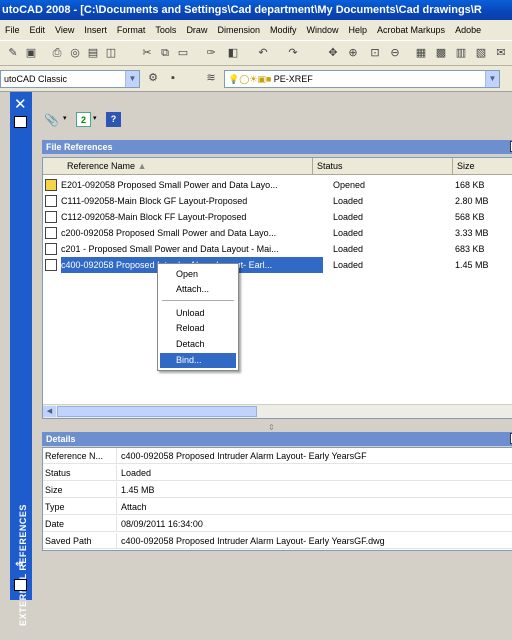 This screenshot has height=640, width=512. Describe the element at coordinates (93, 53) in the screenshot. I see `plot-icon: ▤` at that location.